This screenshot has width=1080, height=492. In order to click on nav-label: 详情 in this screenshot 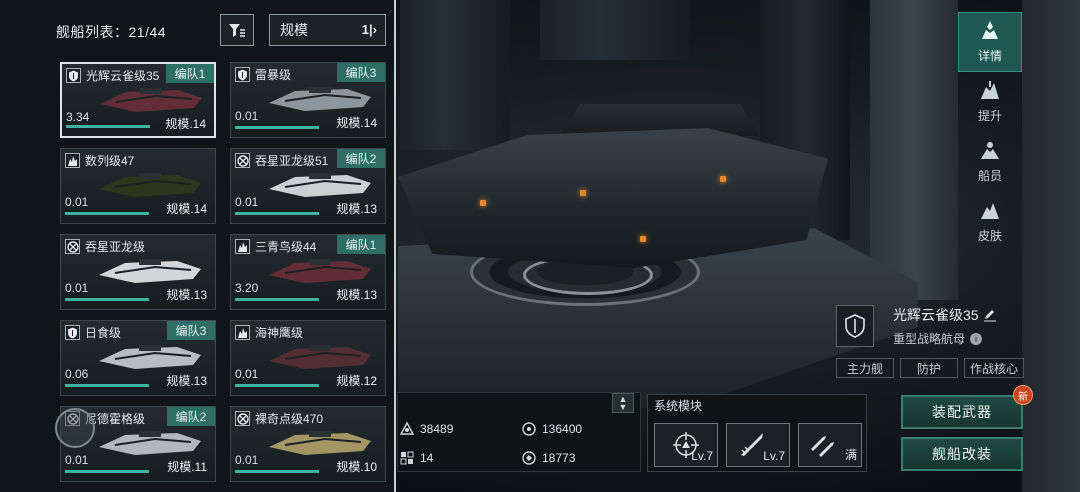, I will do `click(989, 56)`.